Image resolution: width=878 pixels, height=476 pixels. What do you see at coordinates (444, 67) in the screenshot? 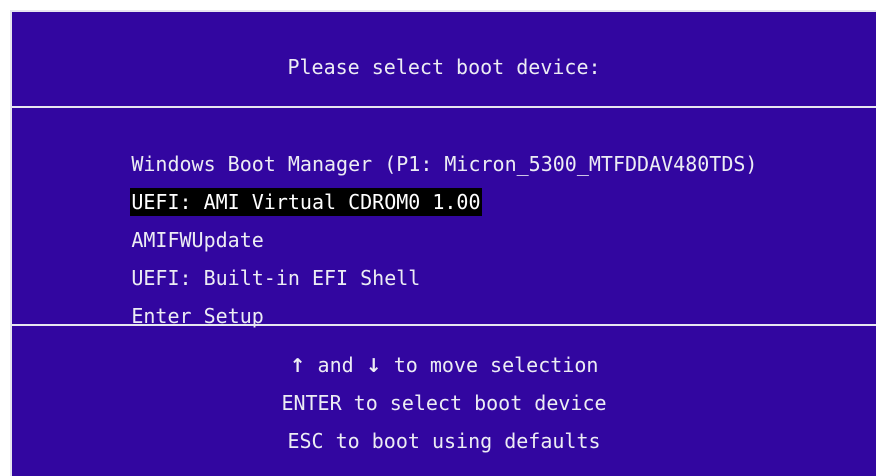
I see `dialog-title: Please select boot device:` at bounding box center [444, 67].